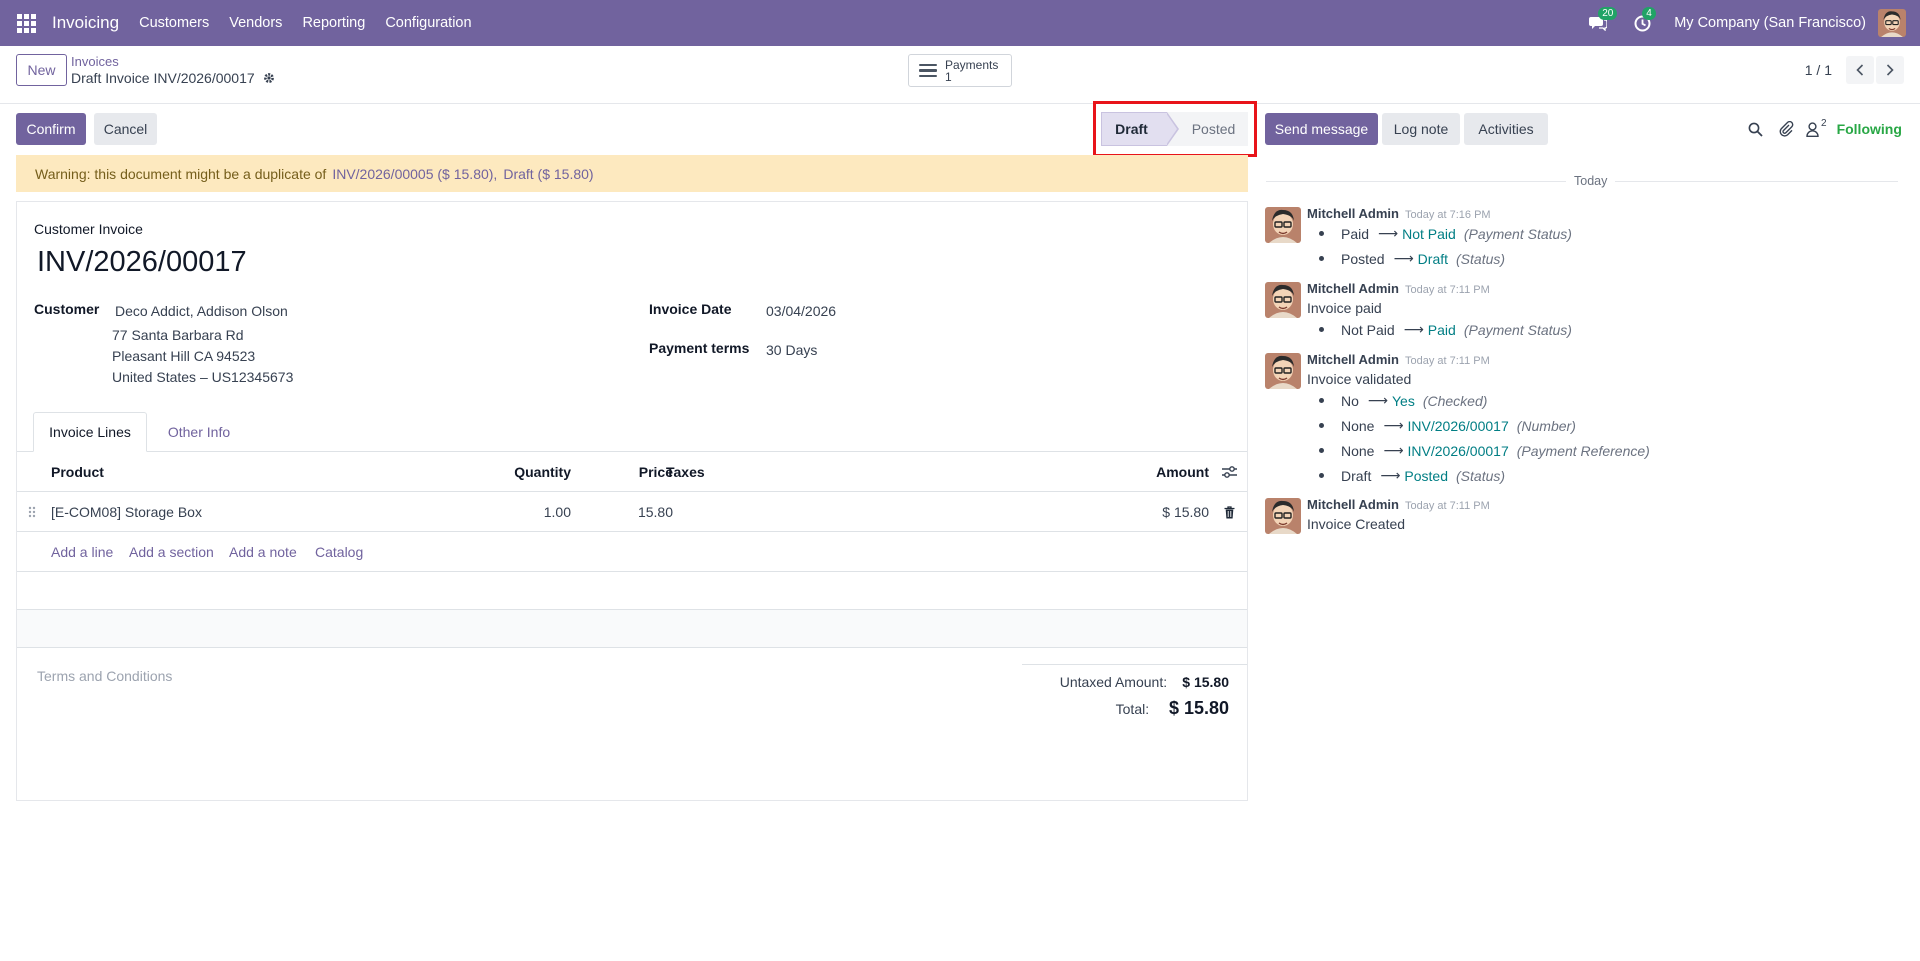  Describe the element at coordinates (632, 432) in the screenshot. I see `form-tabs: Invoice Lines Other Info` at that location.